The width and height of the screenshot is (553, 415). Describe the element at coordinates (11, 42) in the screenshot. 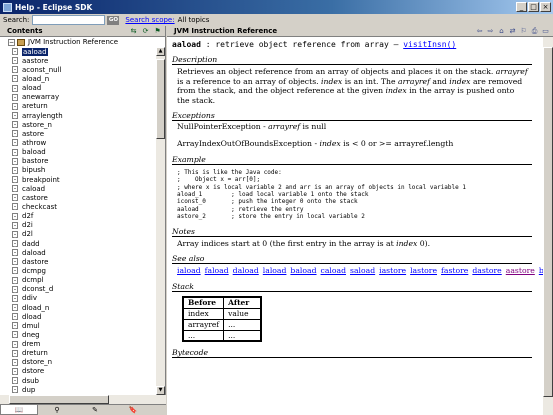

I see `collapse-icon: −` at that location.